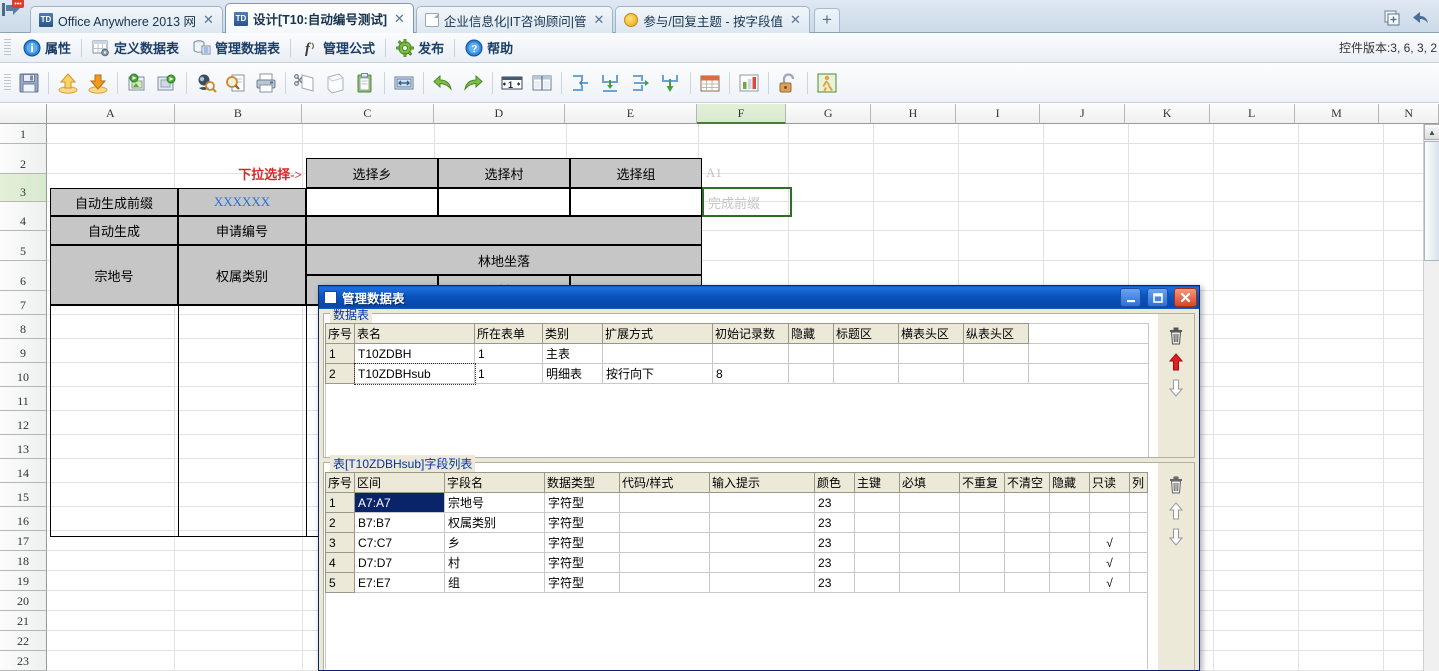  Describe the element at coordinates (636, 173) in the screenshot. I see `select-group-cell: 选择组` at that location.